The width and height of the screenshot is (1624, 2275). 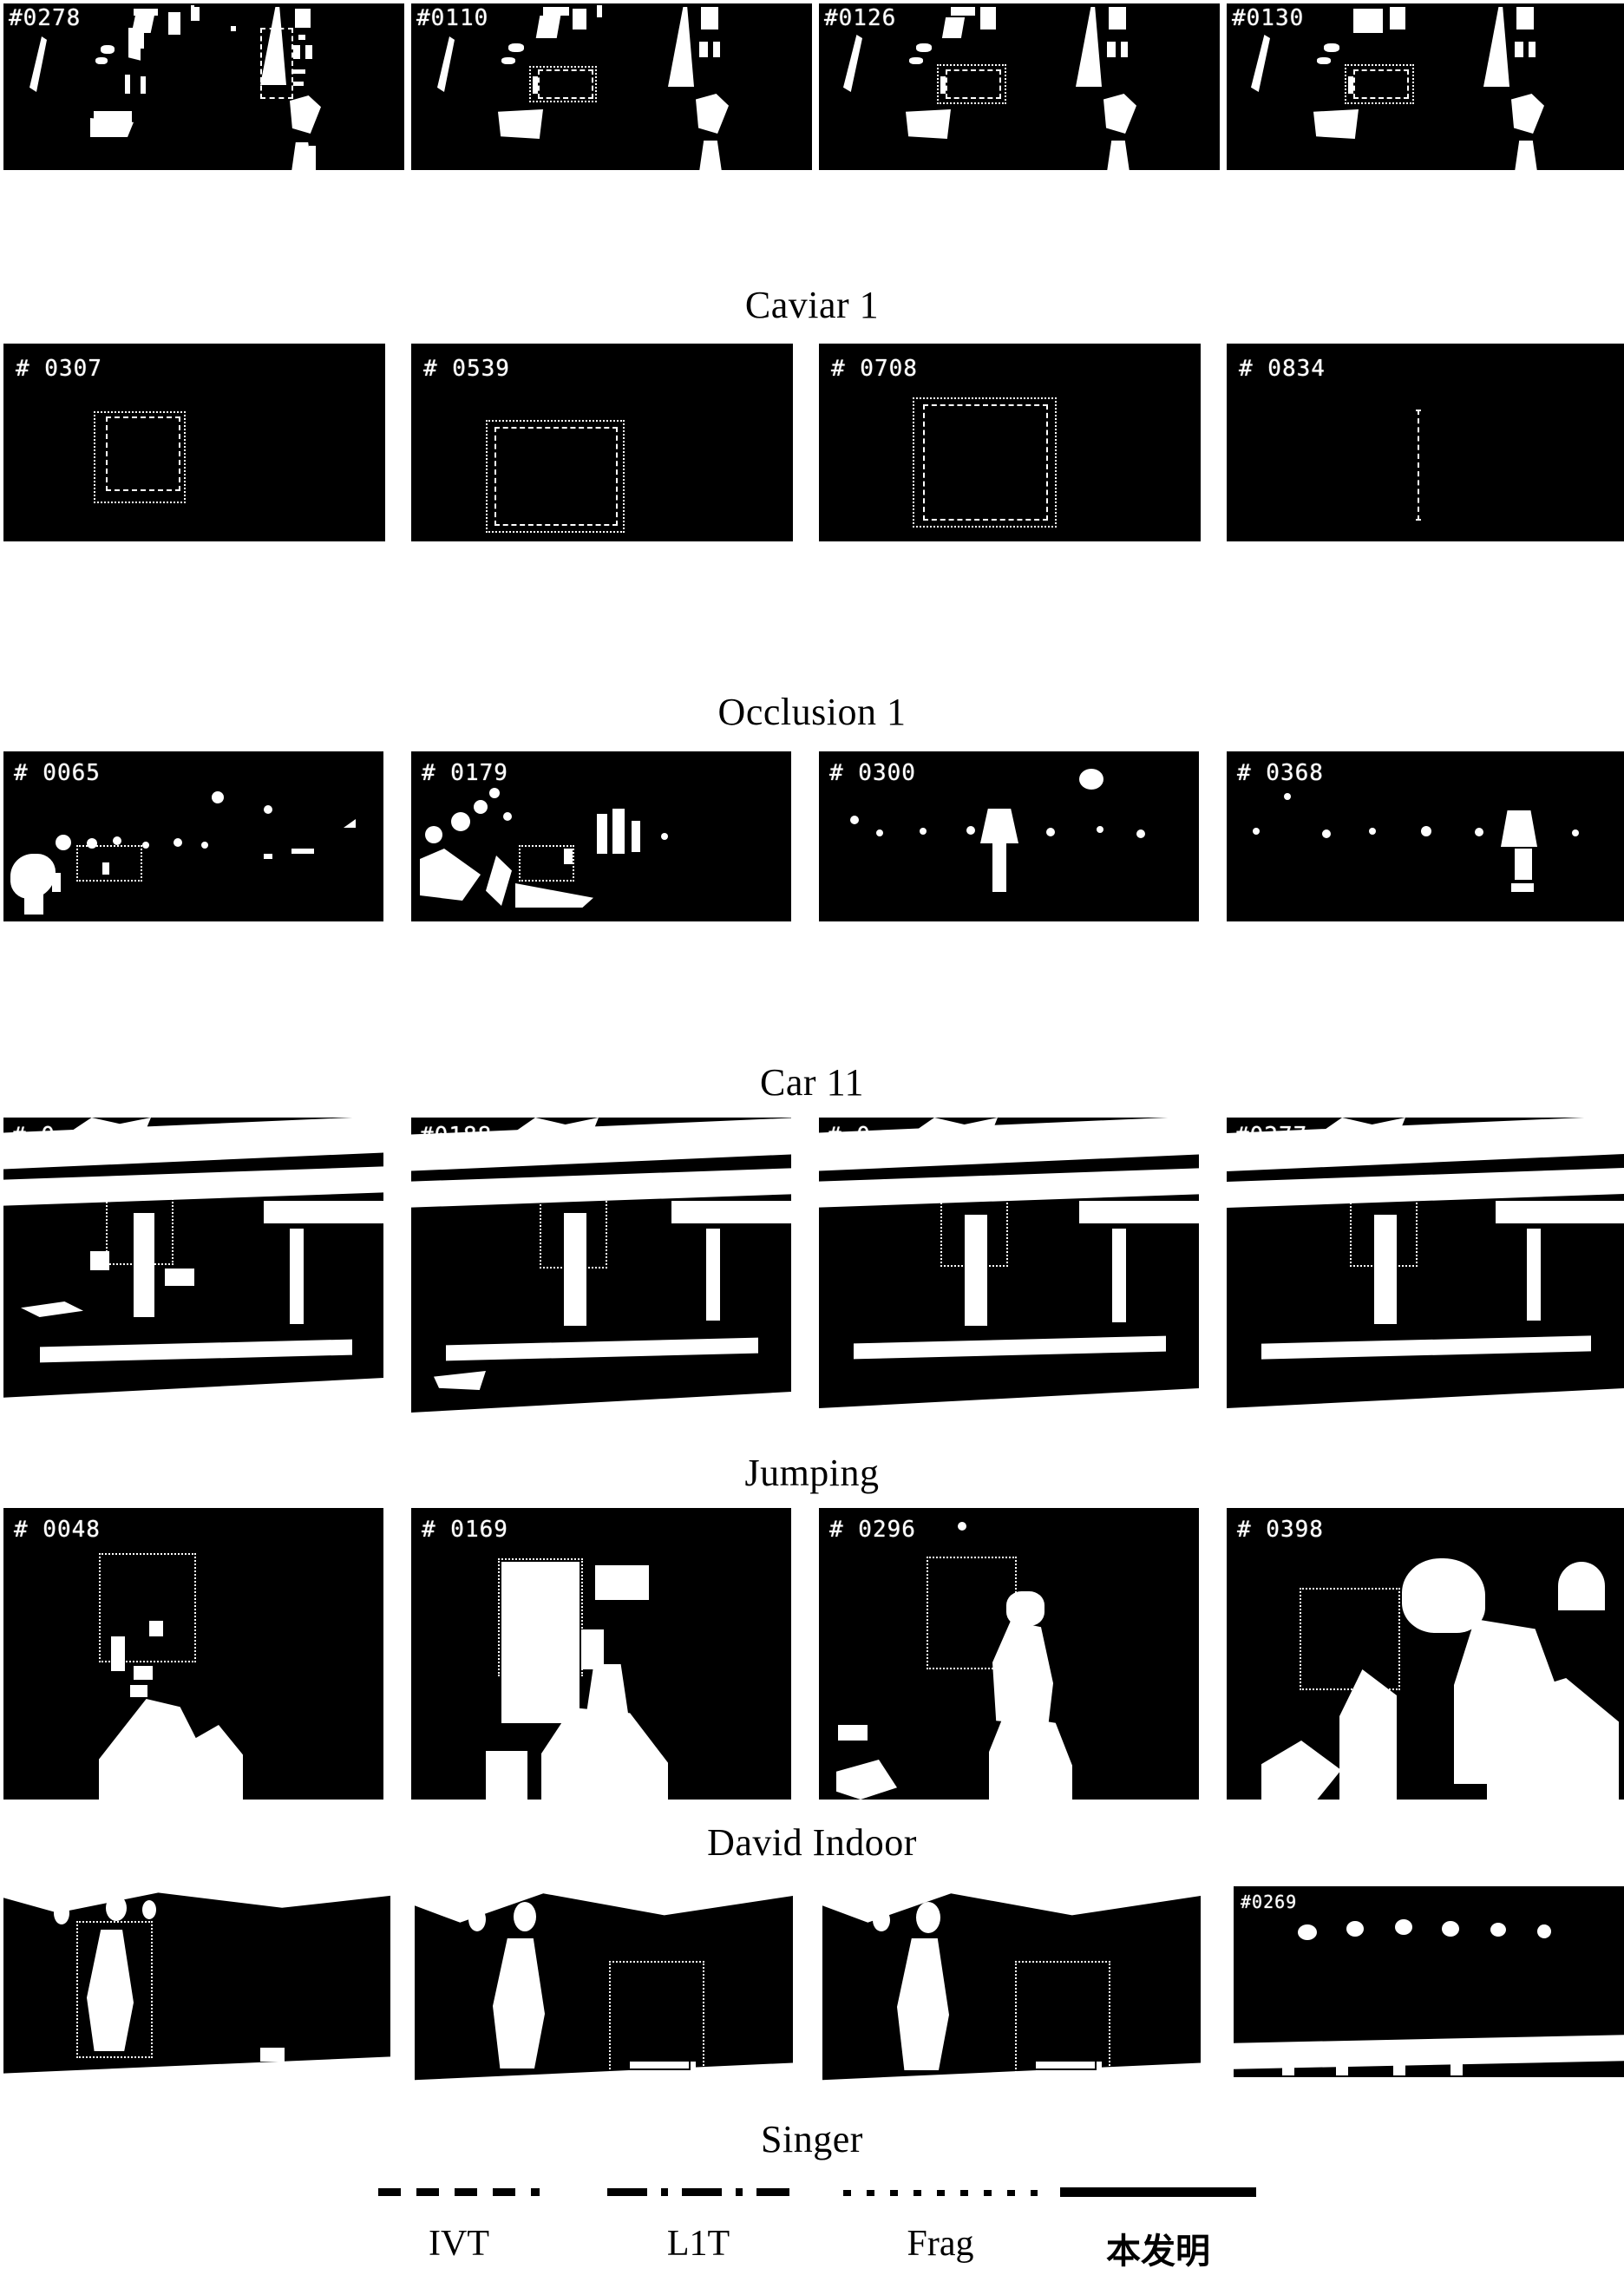 What do you see at coordinates (203, 86) in the screenshot?
I see `panel-caviar1-1: #0278` at bounding box center [203, 86].